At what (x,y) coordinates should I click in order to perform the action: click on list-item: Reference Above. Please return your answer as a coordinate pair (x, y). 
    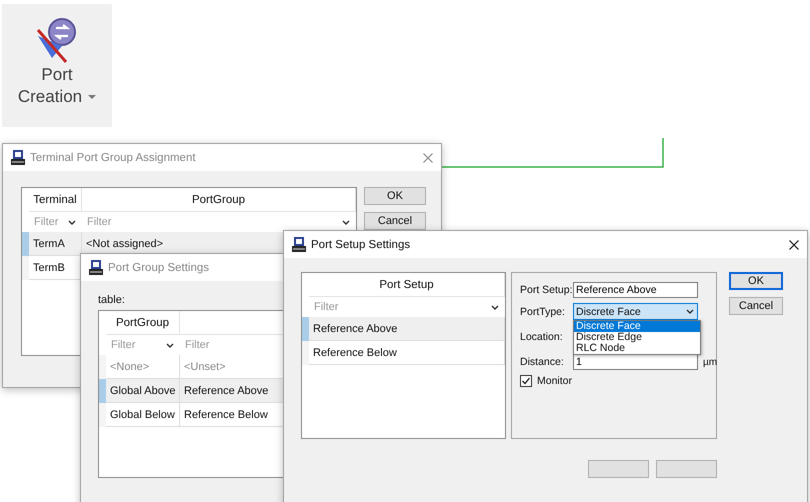
    Looking at the image, I should click on (407, 329).